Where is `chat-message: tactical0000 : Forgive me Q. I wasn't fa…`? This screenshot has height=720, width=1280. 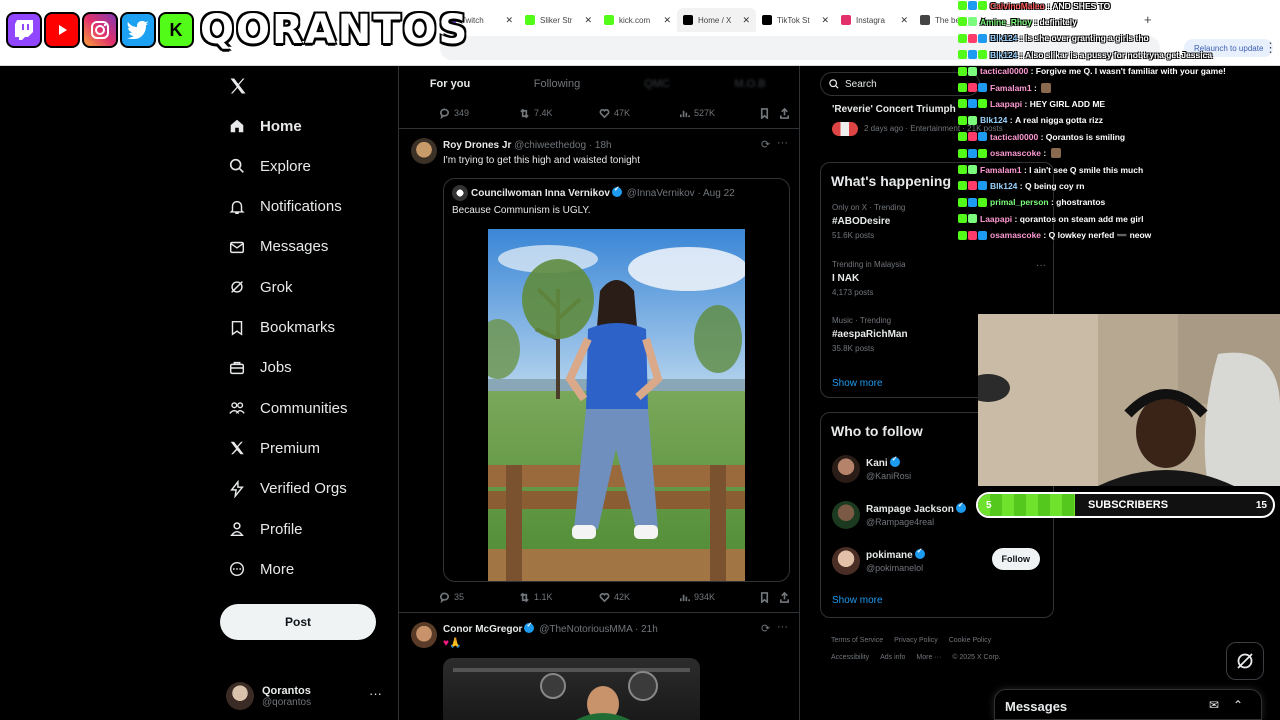
chat-message: tactical0000 : Forgive me Q. I wasn't fa… is located at coordinates (1092, 71).